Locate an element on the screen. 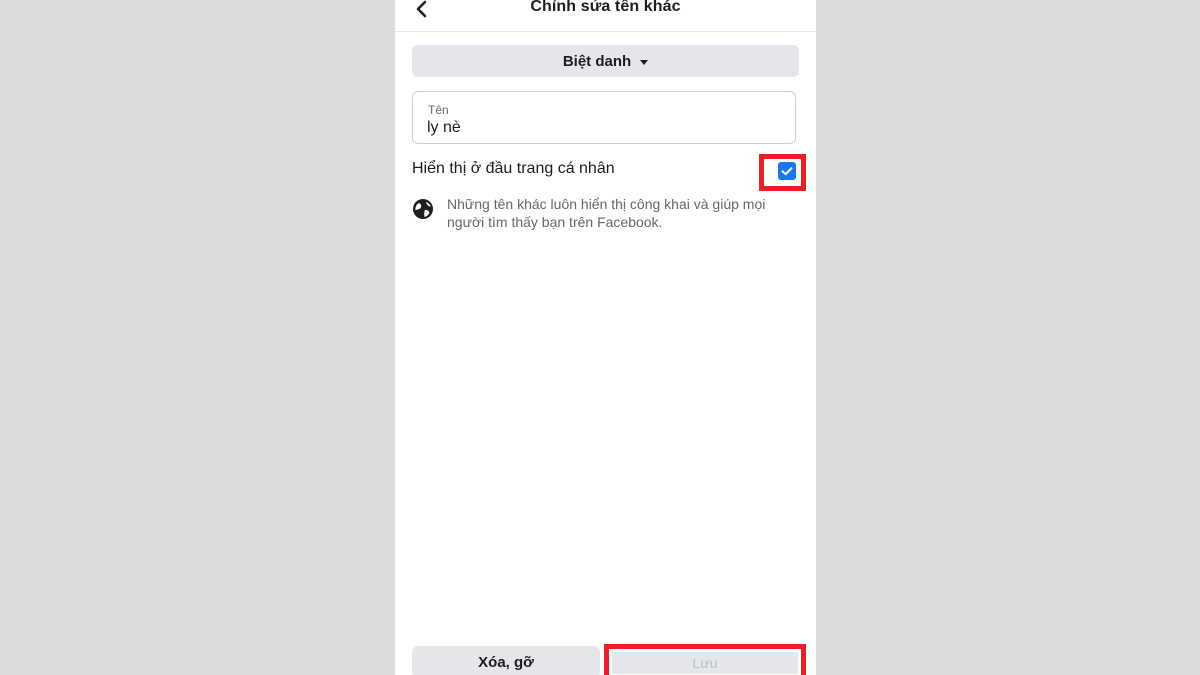  show-on-profile-label: Hiển thị ở đầu trang cá nhân is located at coordinates (513, 168).